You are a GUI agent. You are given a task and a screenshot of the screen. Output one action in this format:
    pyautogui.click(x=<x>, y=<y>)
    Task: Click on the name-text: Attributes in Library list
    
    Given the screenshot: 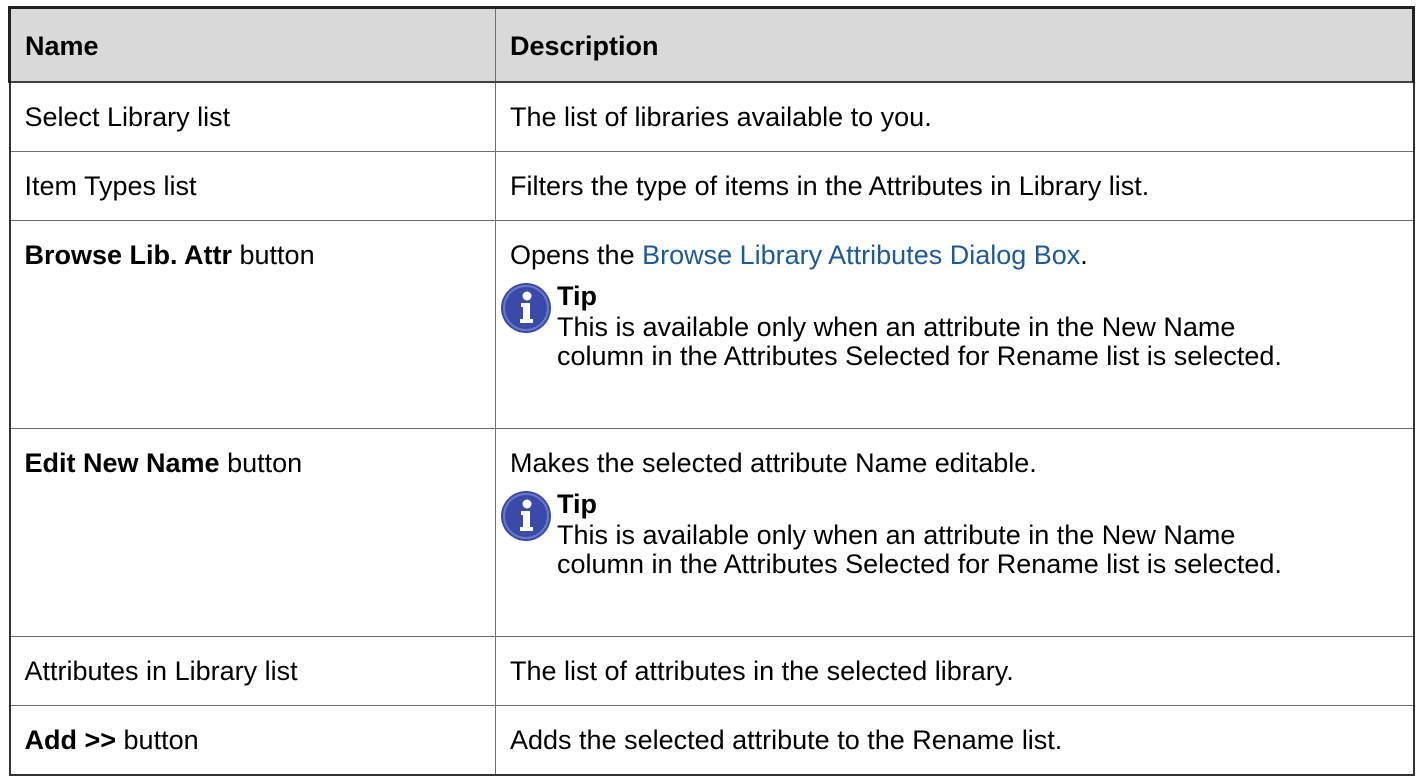 What is the action you would take?
    pyautogui.click(x=161, y=670)
    